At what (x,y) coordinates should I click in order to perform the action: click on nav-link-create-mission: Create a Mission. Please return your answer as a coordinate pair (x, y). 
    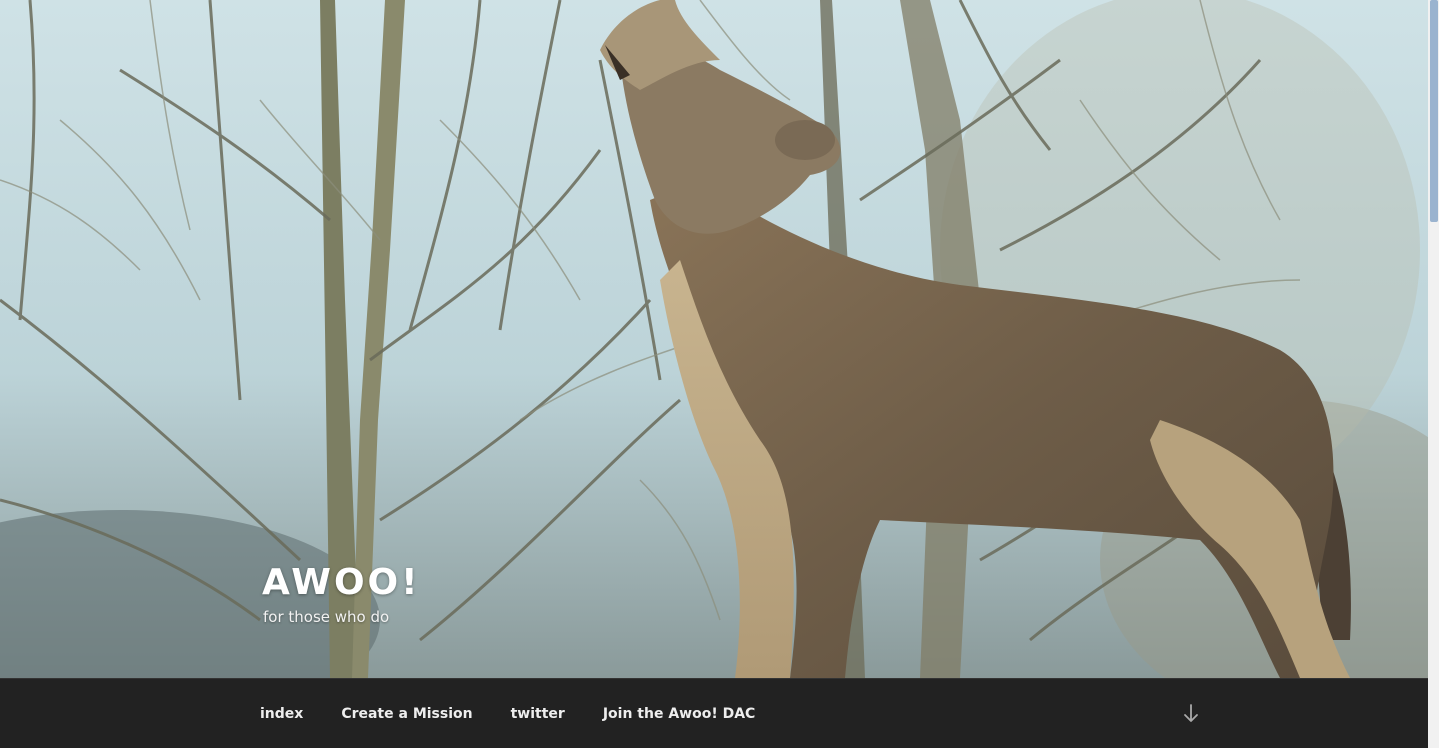
    Looking at the image, I should click on (406, 714).